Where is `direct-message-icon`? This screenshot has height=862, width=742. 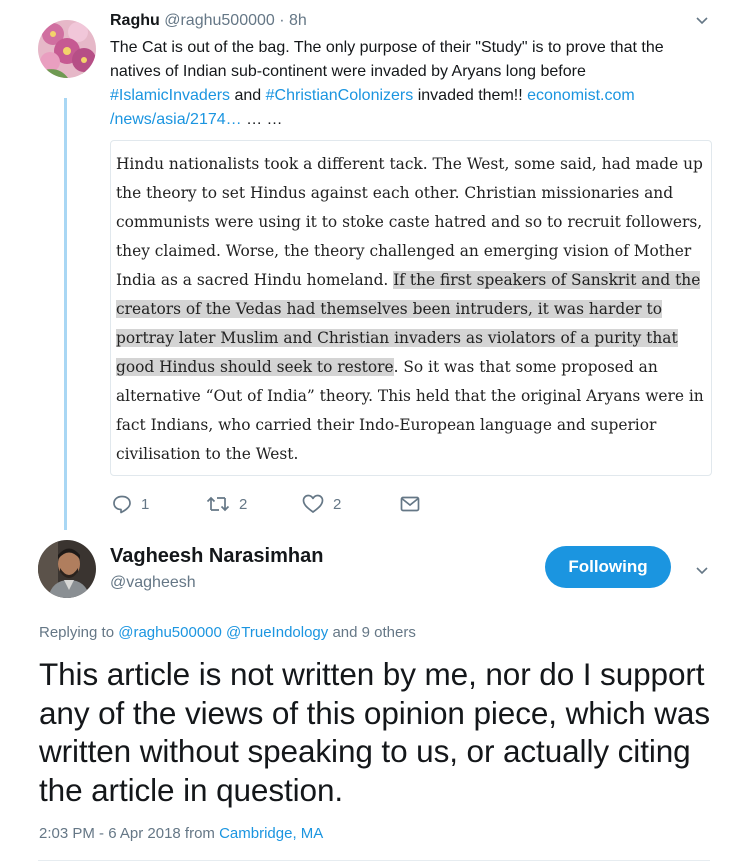 direct-message-icon is located at coordinates (410, 504).